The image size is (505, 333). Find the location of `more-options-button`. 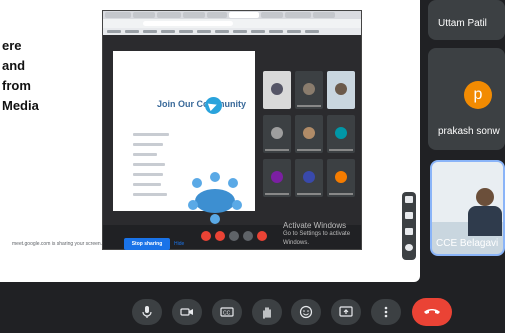

more-options-button is located at coordinates (386, 312).